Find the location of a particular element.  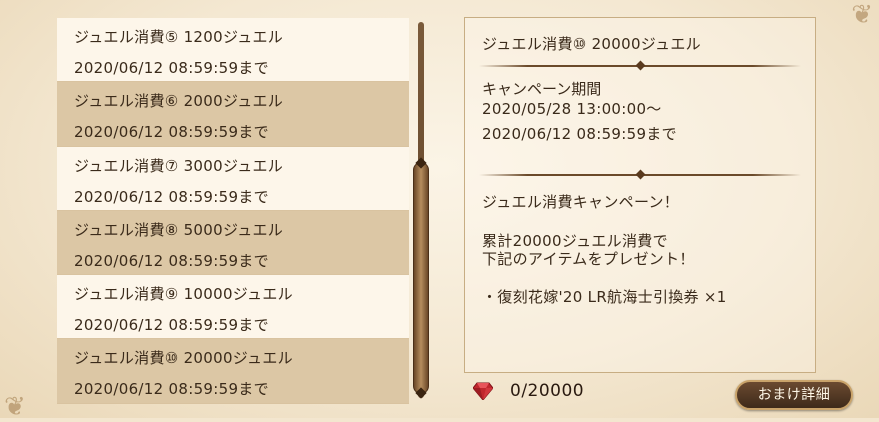

campaign-name: ジュエル消費⑤ 1200ジュエル is located at coordinates (179, 37).